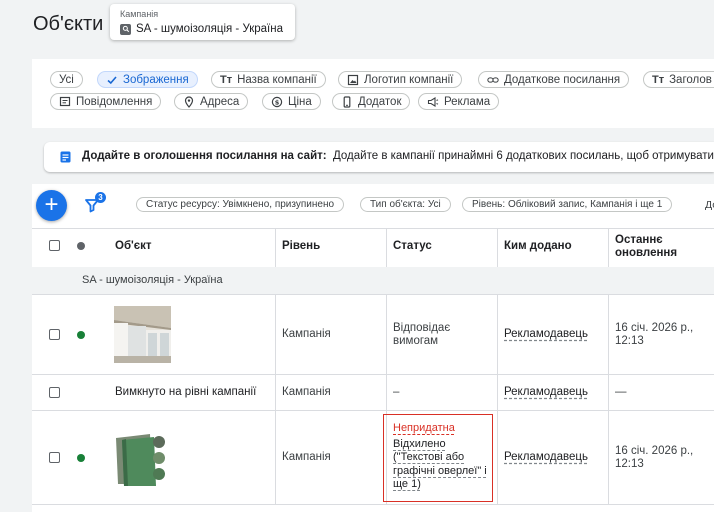 The image size is (714, 512). I want to click on row-status: Відповідає вимогам, so click(421, 335).